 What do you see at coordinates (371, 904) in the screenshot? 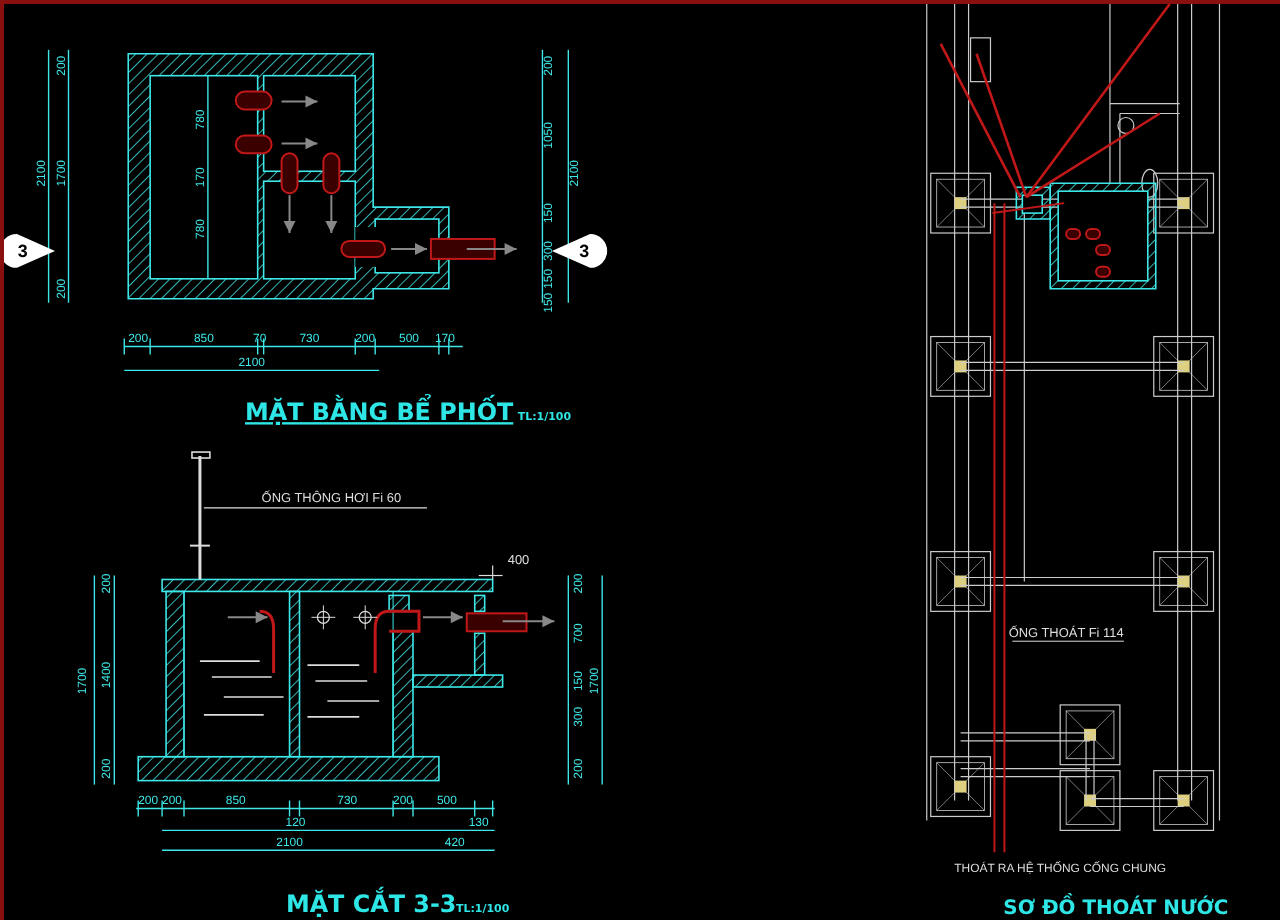
I see `drawing-title: MẶT CẮT 3-3` at bounding box center [371, 904].